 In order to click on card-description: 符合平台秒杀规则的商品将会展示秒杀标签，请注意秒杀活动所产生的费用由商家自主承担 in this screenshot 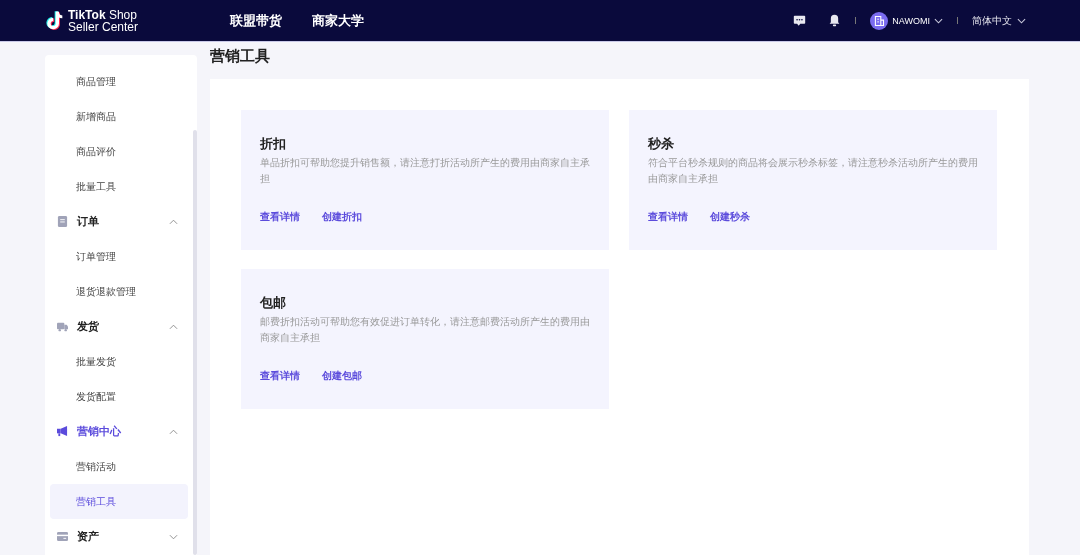, I will do `click(813, 171)`.